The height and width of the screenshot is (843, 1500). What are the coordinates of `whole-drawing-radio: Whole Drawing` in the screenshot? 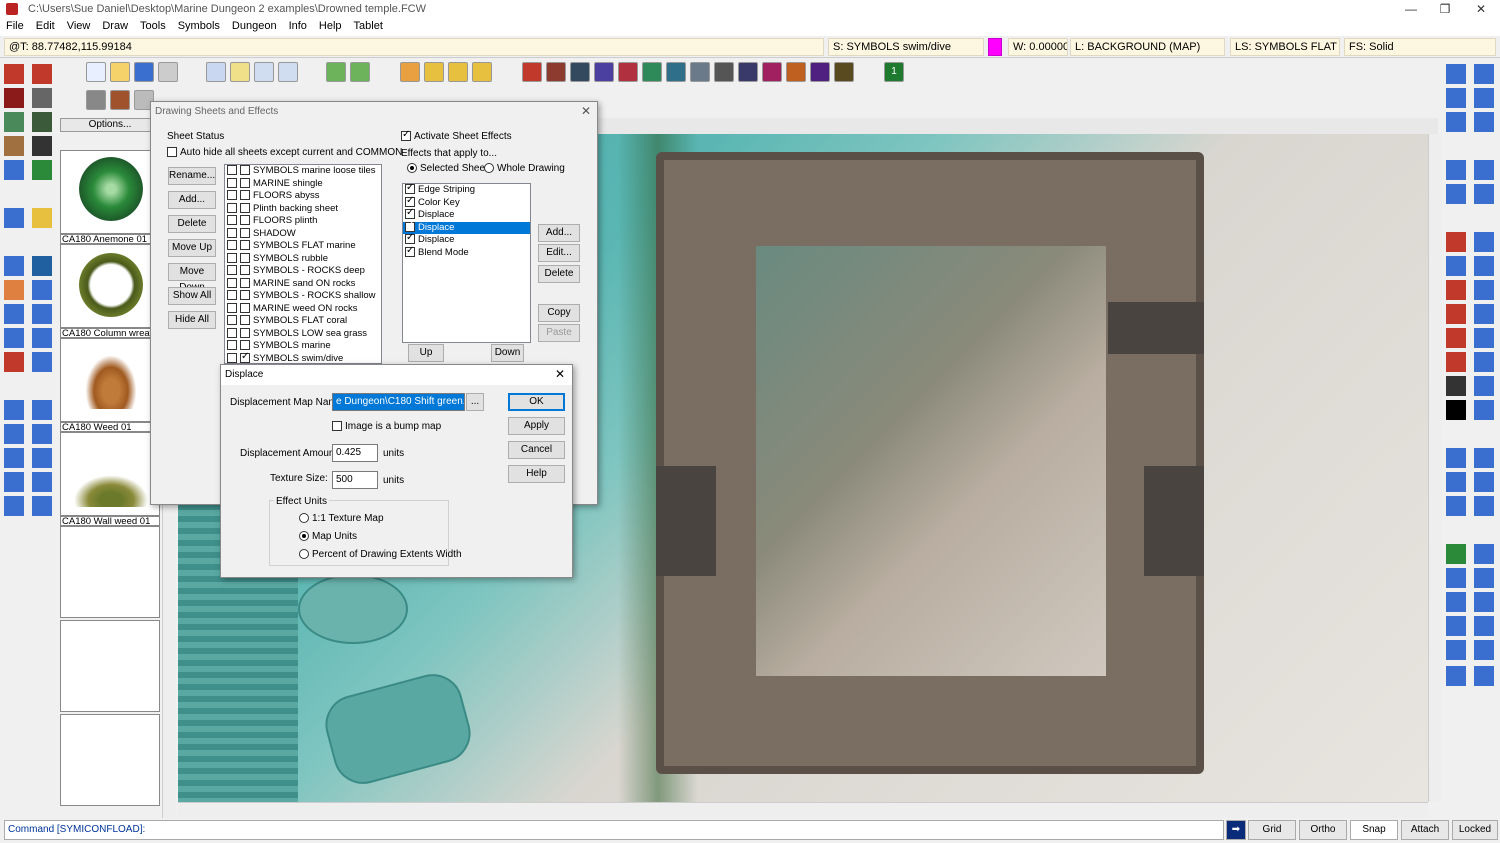 It's located at (524, 168).